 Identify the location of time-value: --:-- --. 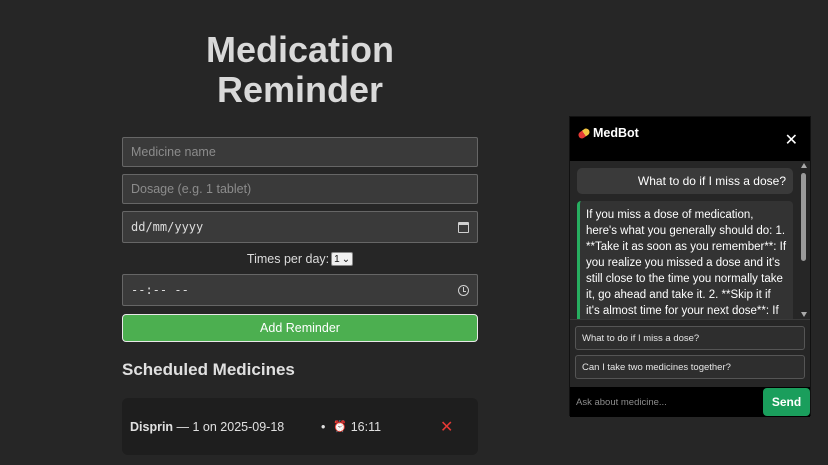
(160, 290).